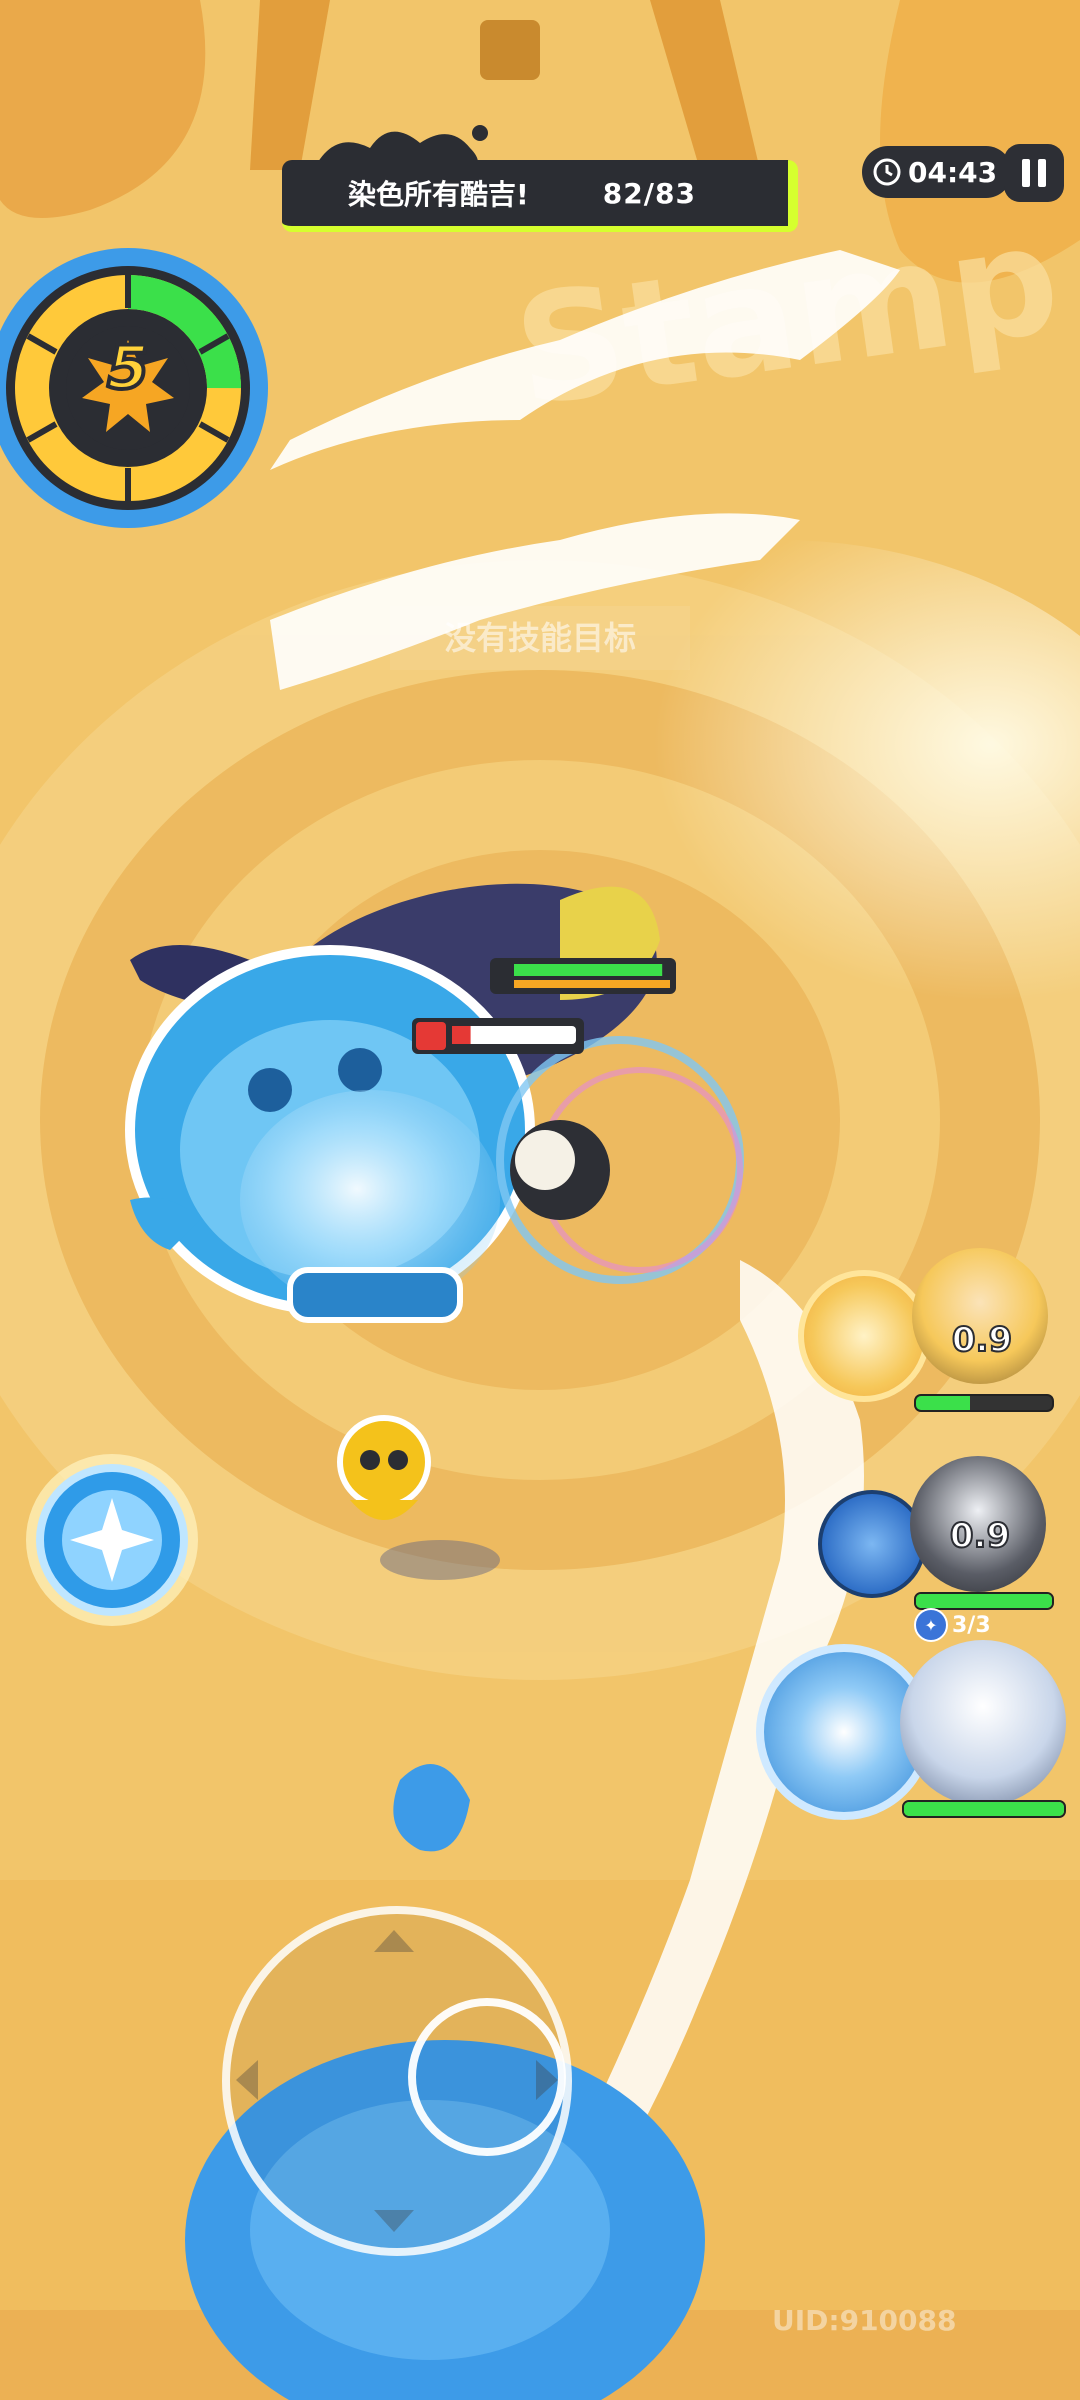 This screenshot has height=2400, width=1080. I want to click on objective-progress: 82/83, so click(649, 193).